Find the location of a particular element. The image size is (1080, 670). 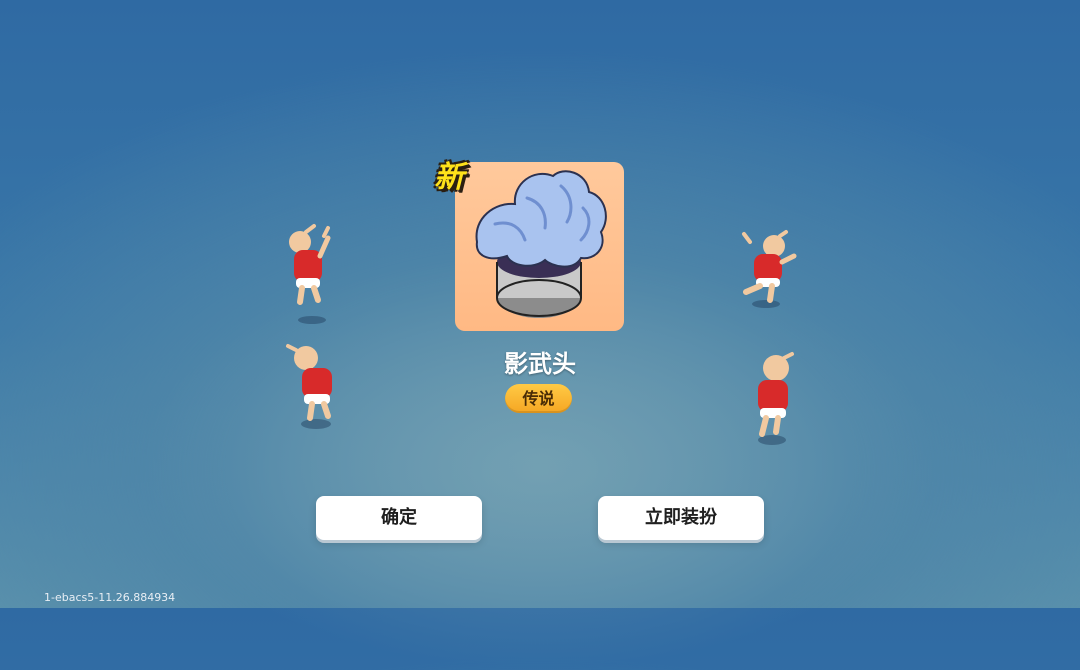

character-top-right is located at coordinates (770, 272).